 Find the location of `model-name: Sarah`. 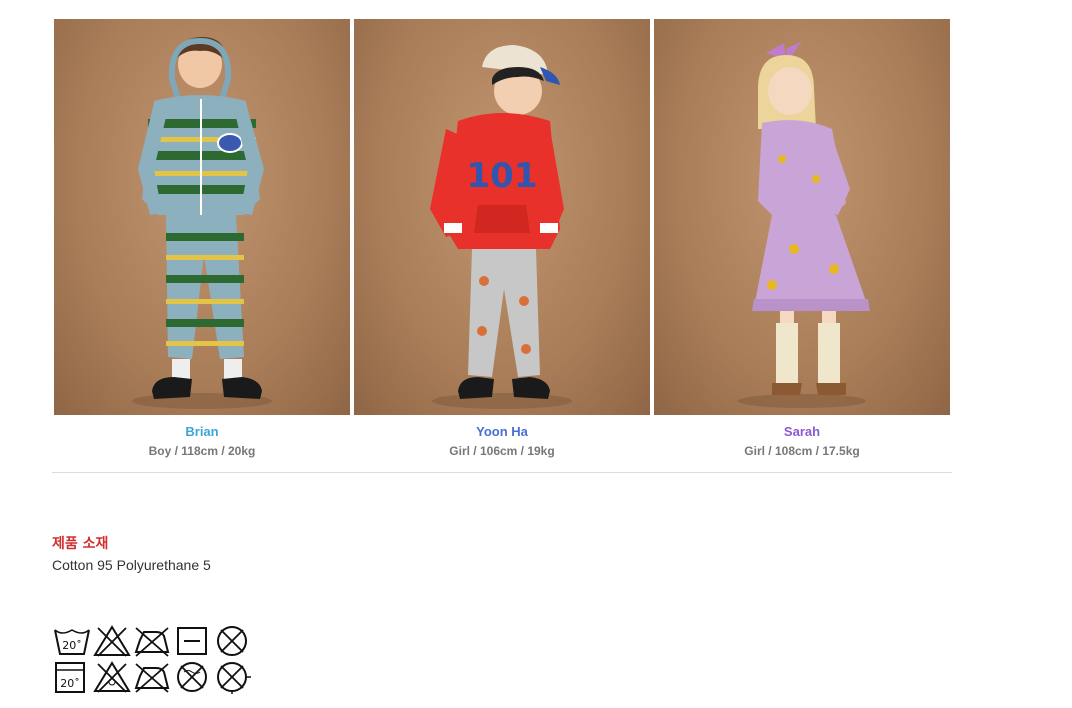

model-name: Sarah is located at coordinates (802, 431).